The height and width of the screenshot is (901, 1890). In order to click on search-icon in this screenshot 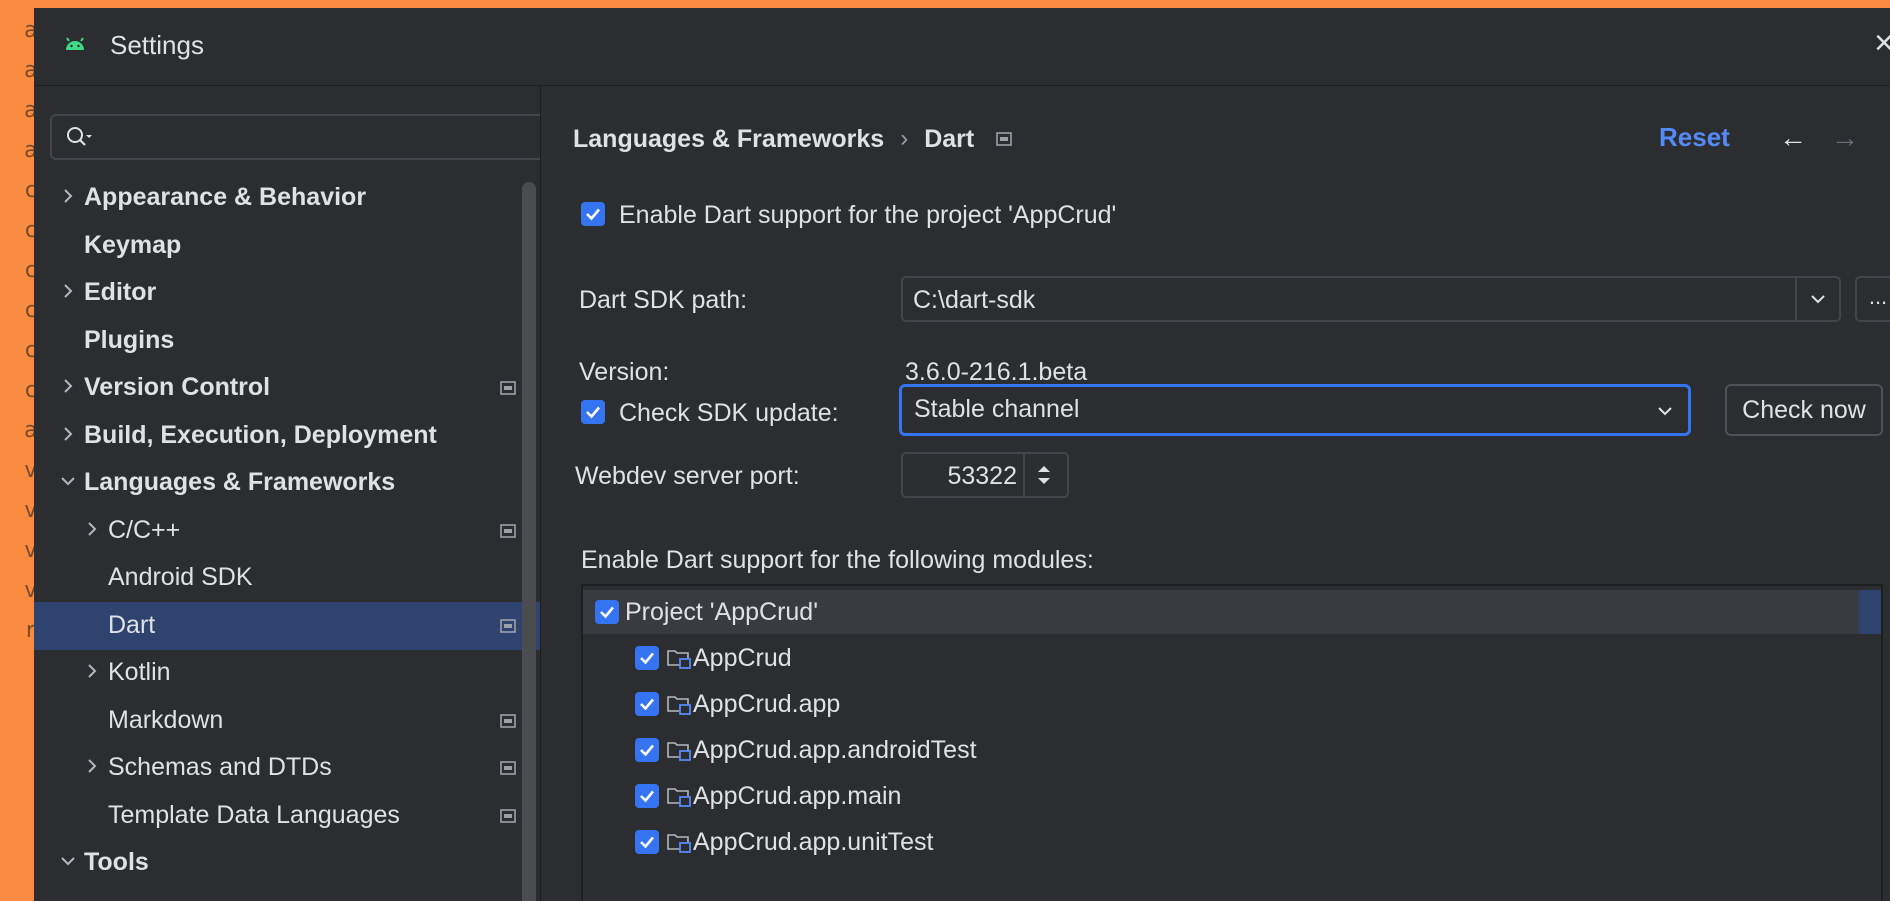, I will do `click(79, 138)`.